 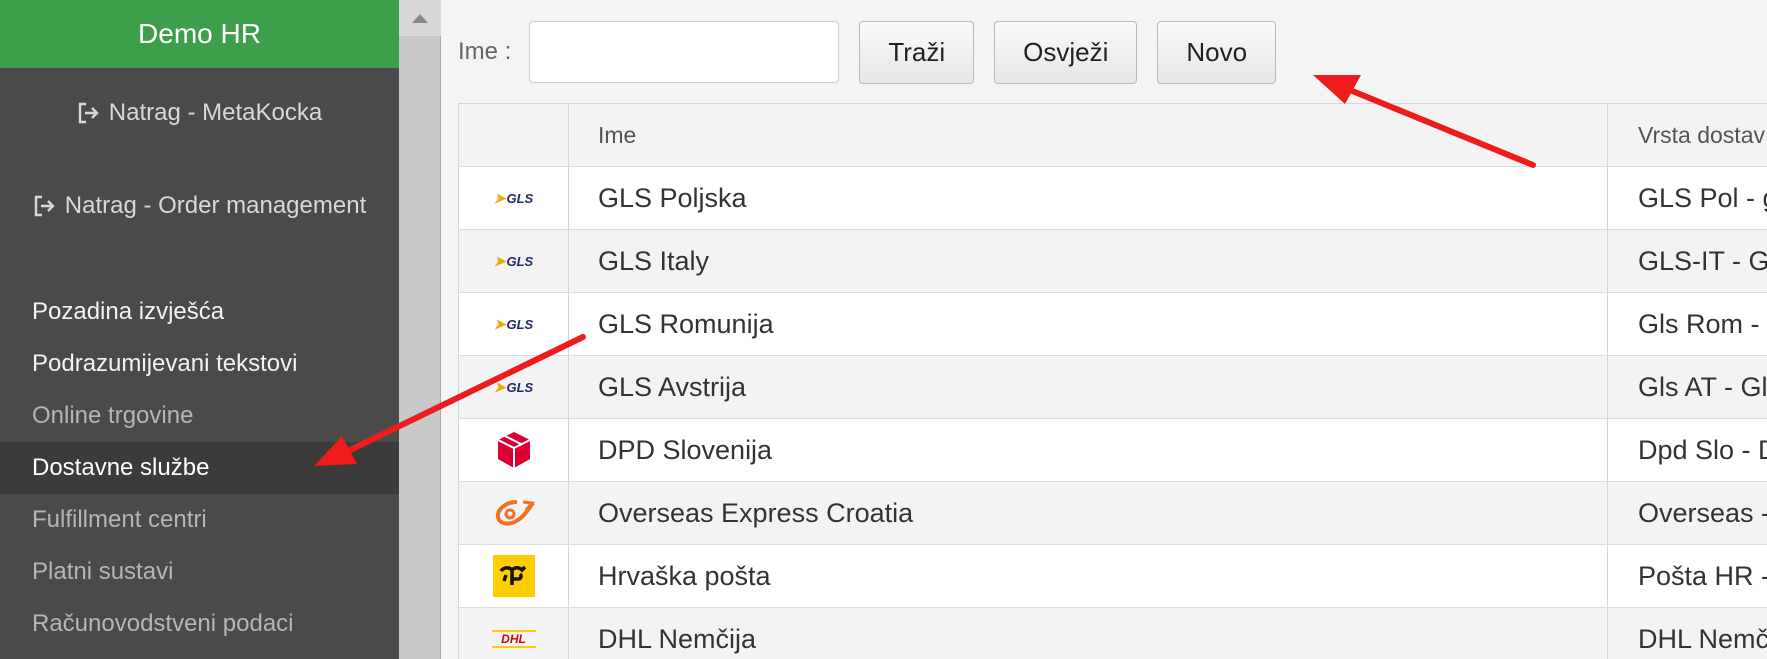 What do you see at coordinates (1217, 52) in the screenshot?
I see `new-button: Novo` at bounding box center [1217, 52].